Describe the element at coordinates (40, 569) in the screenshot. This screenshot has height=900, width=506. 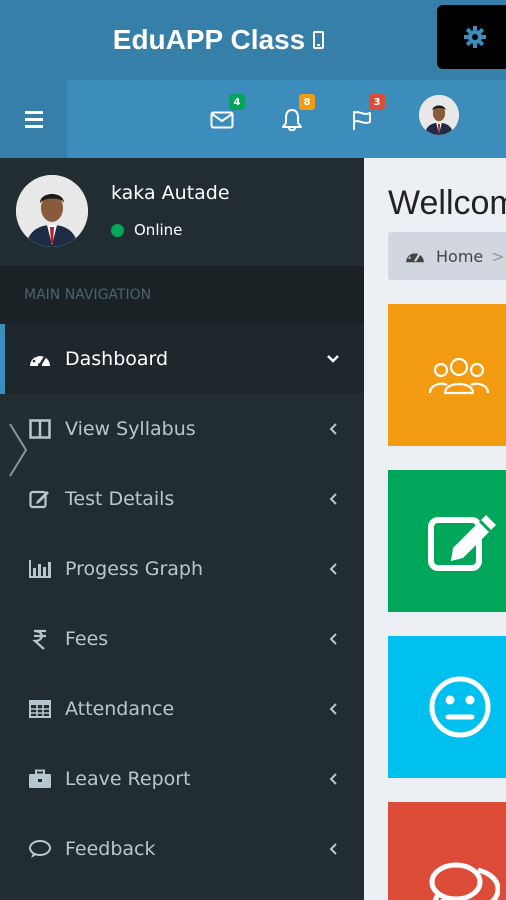
I see `bar-chart-icon` at that location.